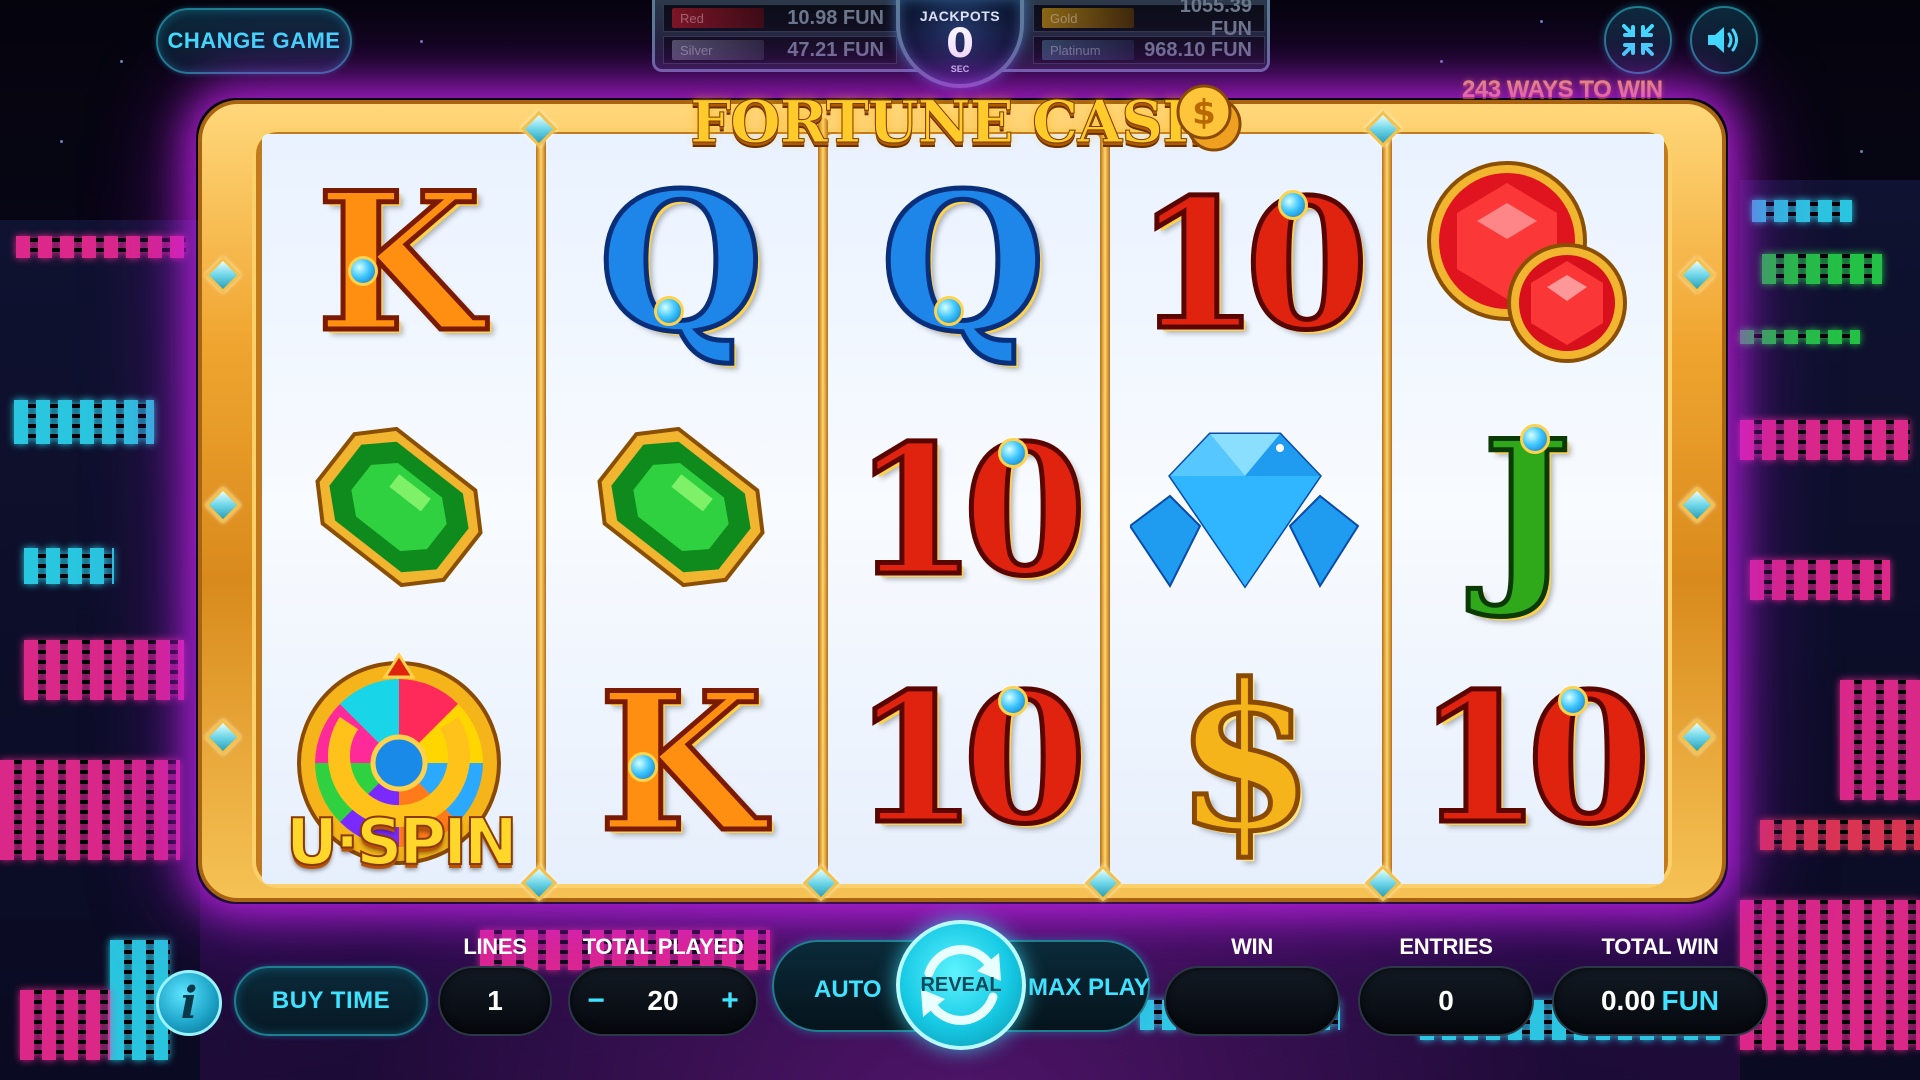  I want to click on jackpot-platinum-name: Platinum, so click(1088, 50).